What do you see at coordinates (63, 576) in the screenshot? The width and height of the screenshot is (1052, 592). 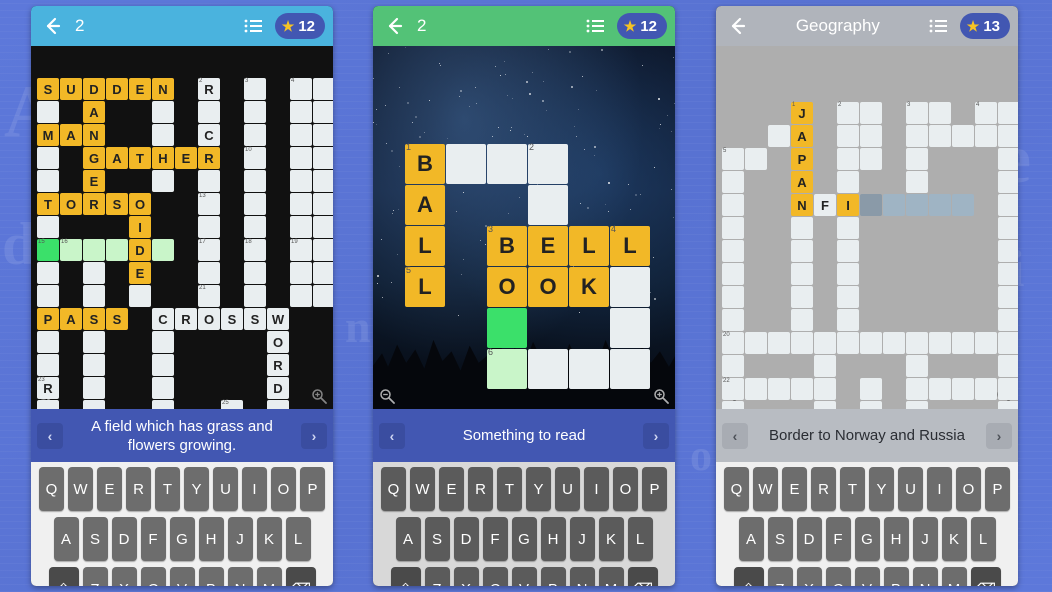 I see `shift-key: ⇧` at bounding box center [63, 576].